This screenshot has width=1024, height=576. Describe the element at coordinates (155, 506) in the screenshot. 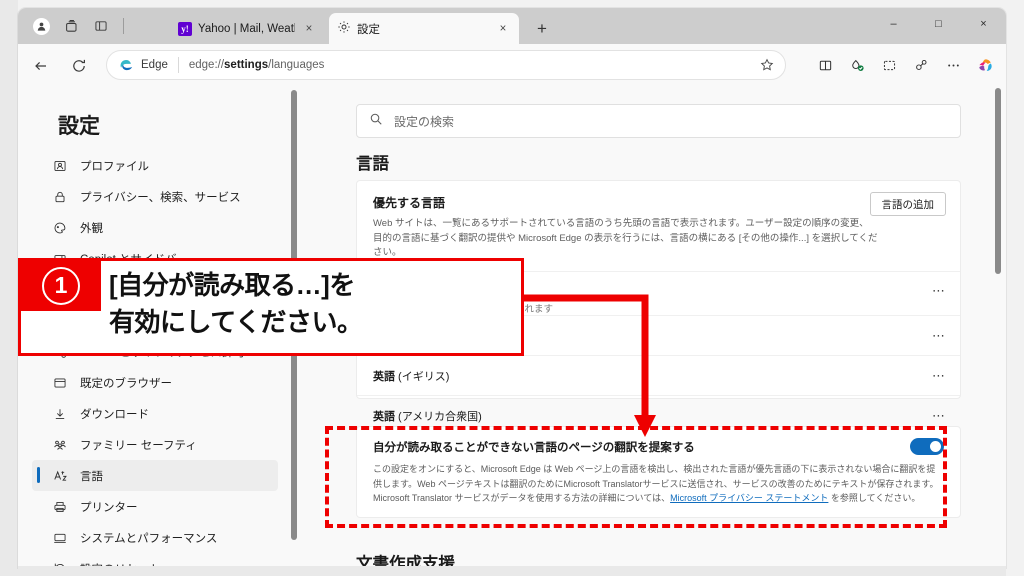

I see `sidebar-item-printers: プリンター` at that location.